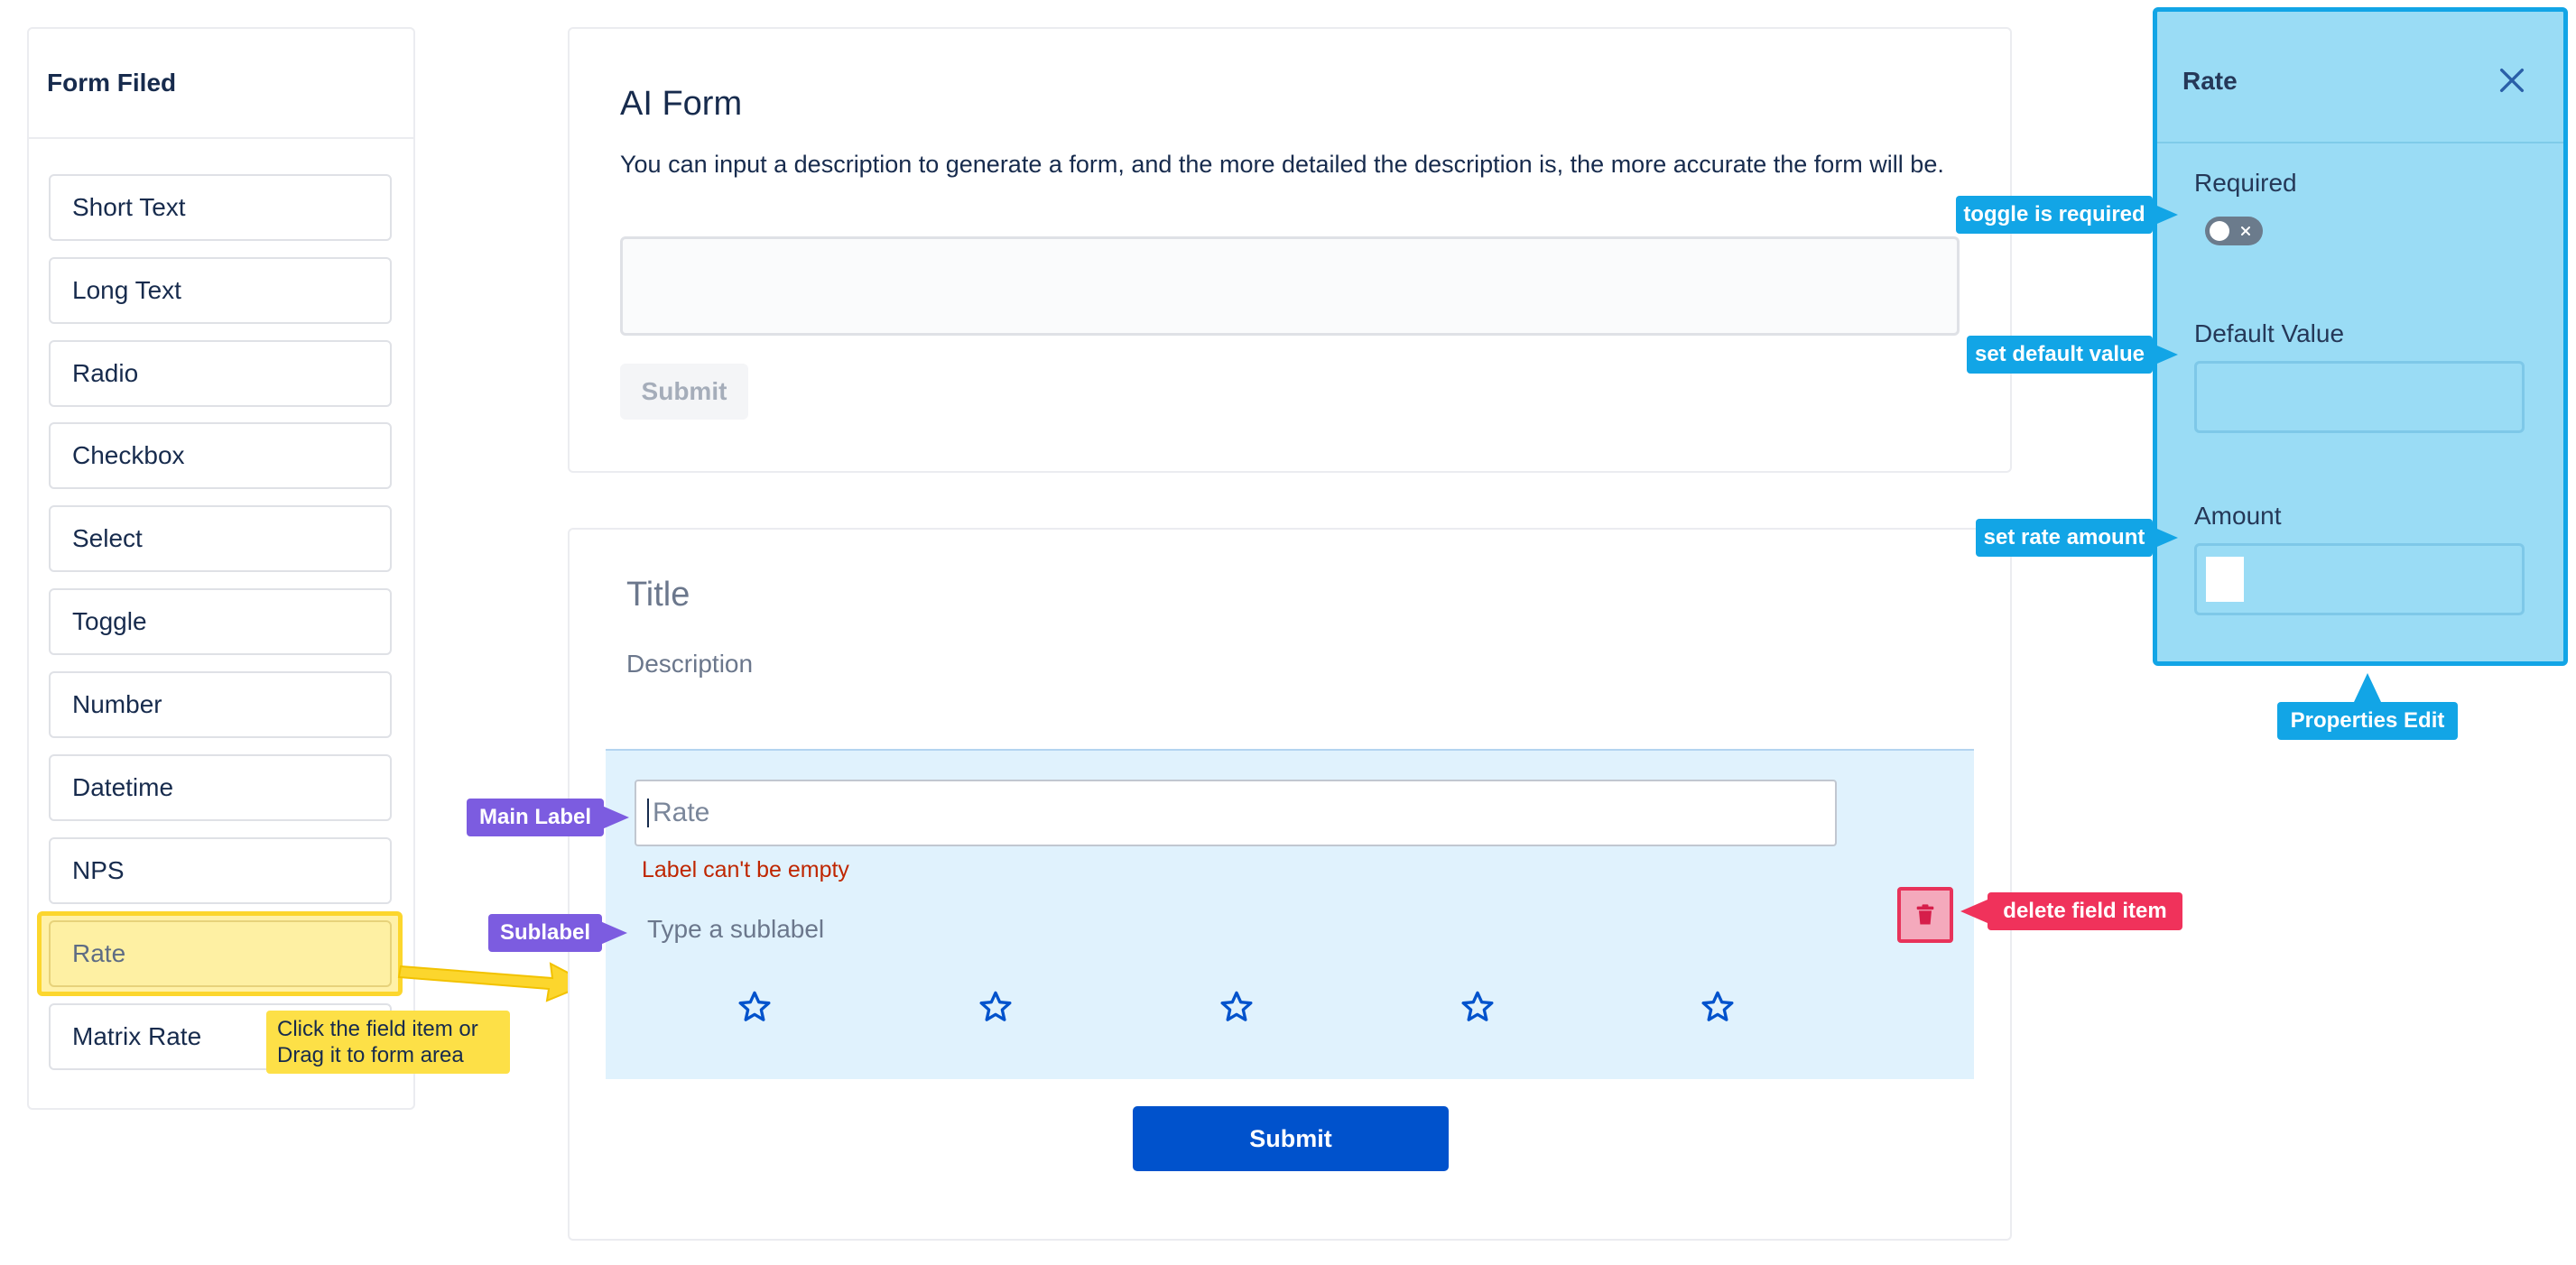 Image resolution: width=2576 pixels, height=1265 pixels. I want to click on close-icon, so click(2512, 80).